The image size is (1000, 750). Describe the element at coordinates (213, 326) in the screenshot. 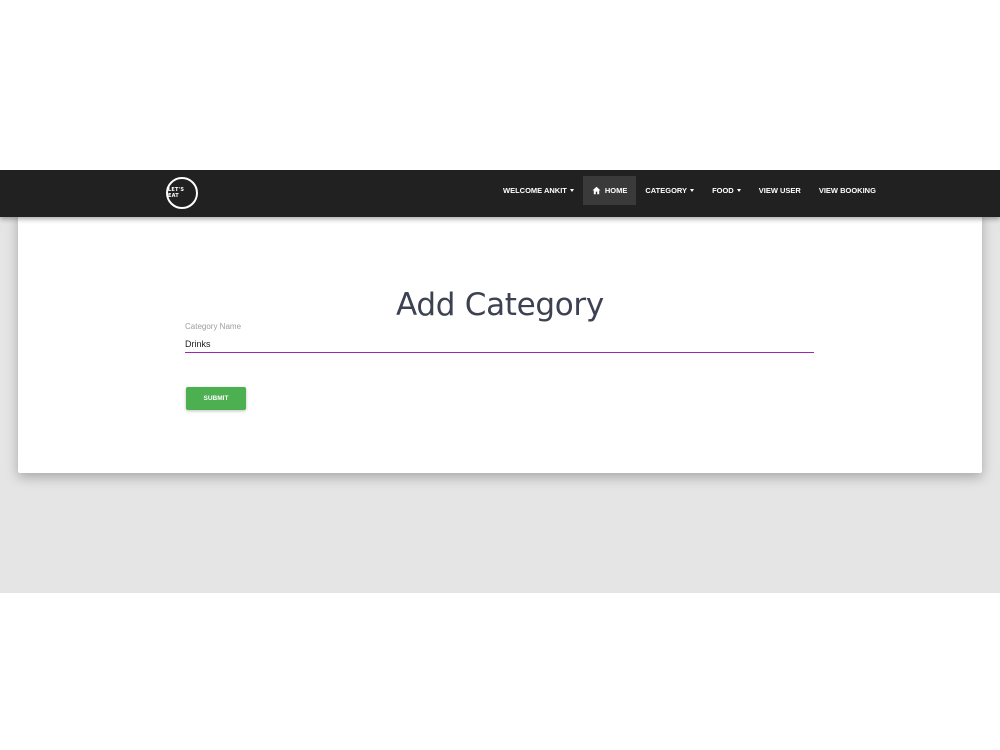

I see `category-name-label: Category Name` at that location.